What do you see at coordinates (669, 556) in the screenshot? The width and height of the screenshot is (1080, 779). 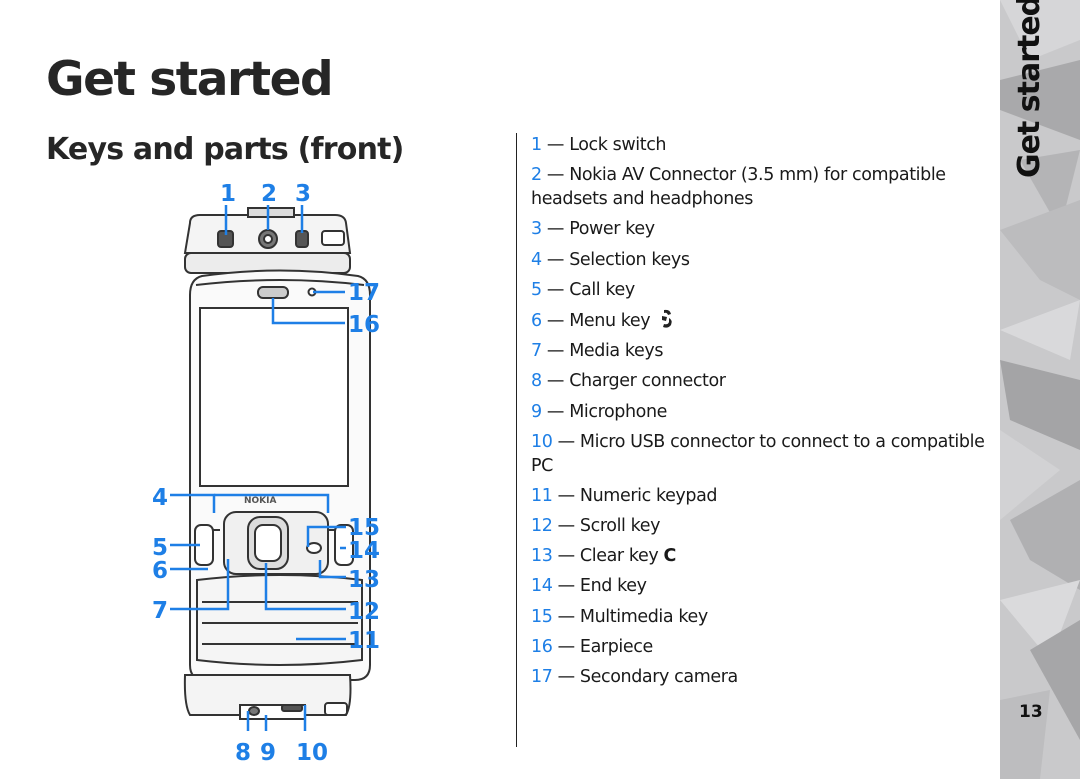 I see `clear-key-glyph: C` at bounding box center [669, 556].